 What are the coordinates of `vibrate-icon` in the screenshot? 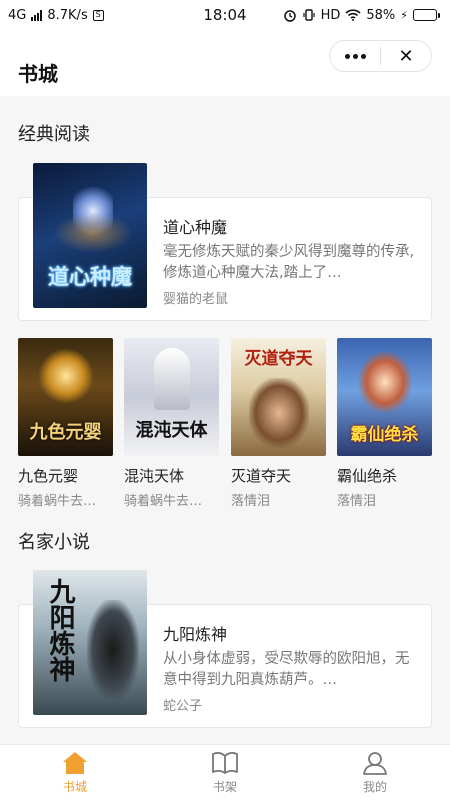 It's located at (308, 15).